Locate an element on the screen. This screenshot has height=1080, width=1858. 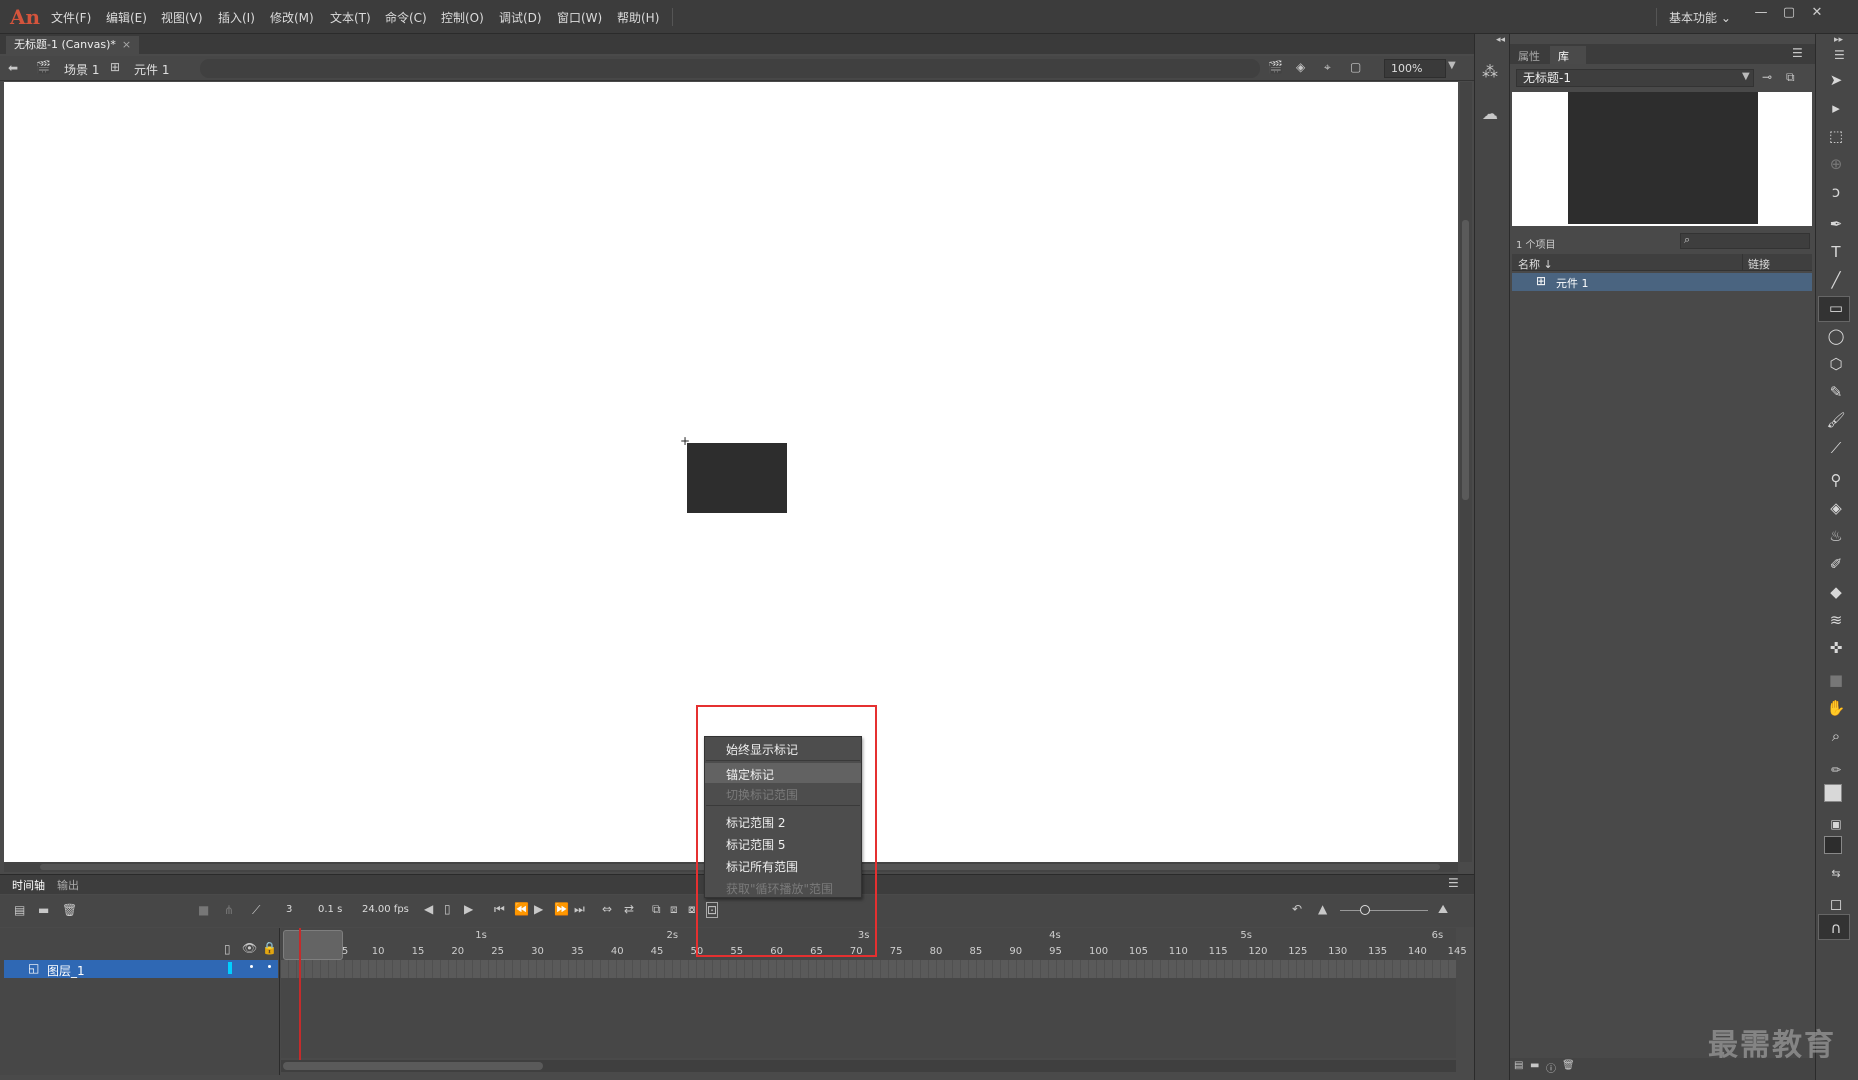
back-arrow-icon: ⬅ is located at coordinates (13, 68).